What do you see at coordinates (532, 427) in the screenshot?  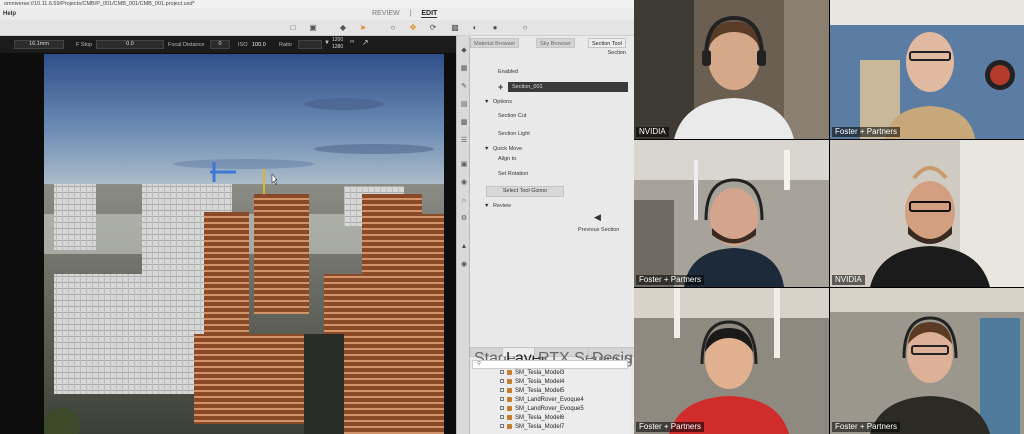 I see `list-item: SM_Tesla_Model7` at bounding box center [532, 427].